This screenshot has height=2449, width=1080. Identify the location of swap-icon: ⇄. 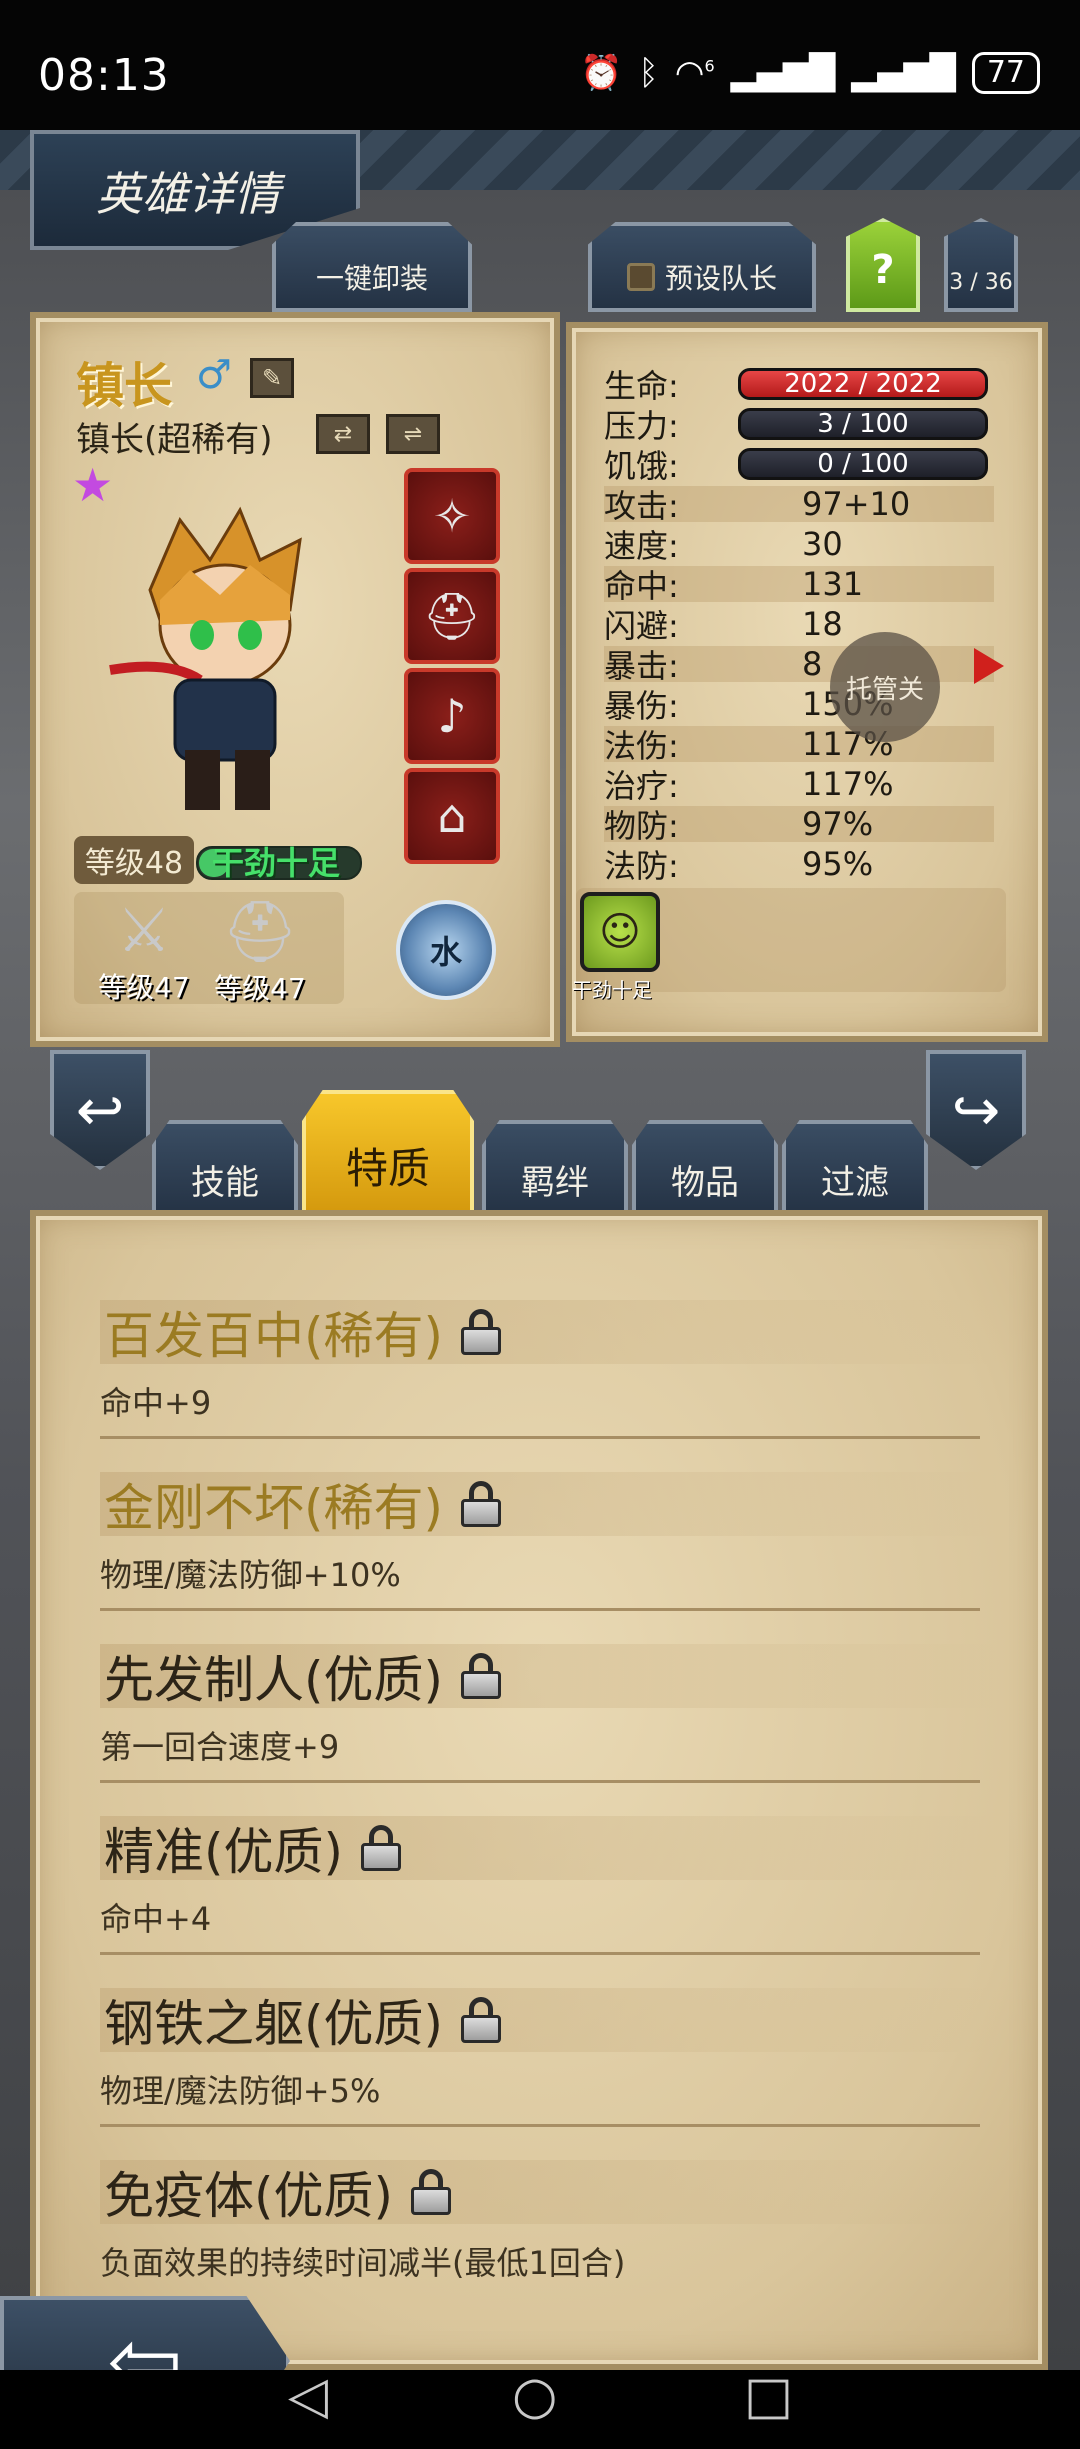
(343, 434).